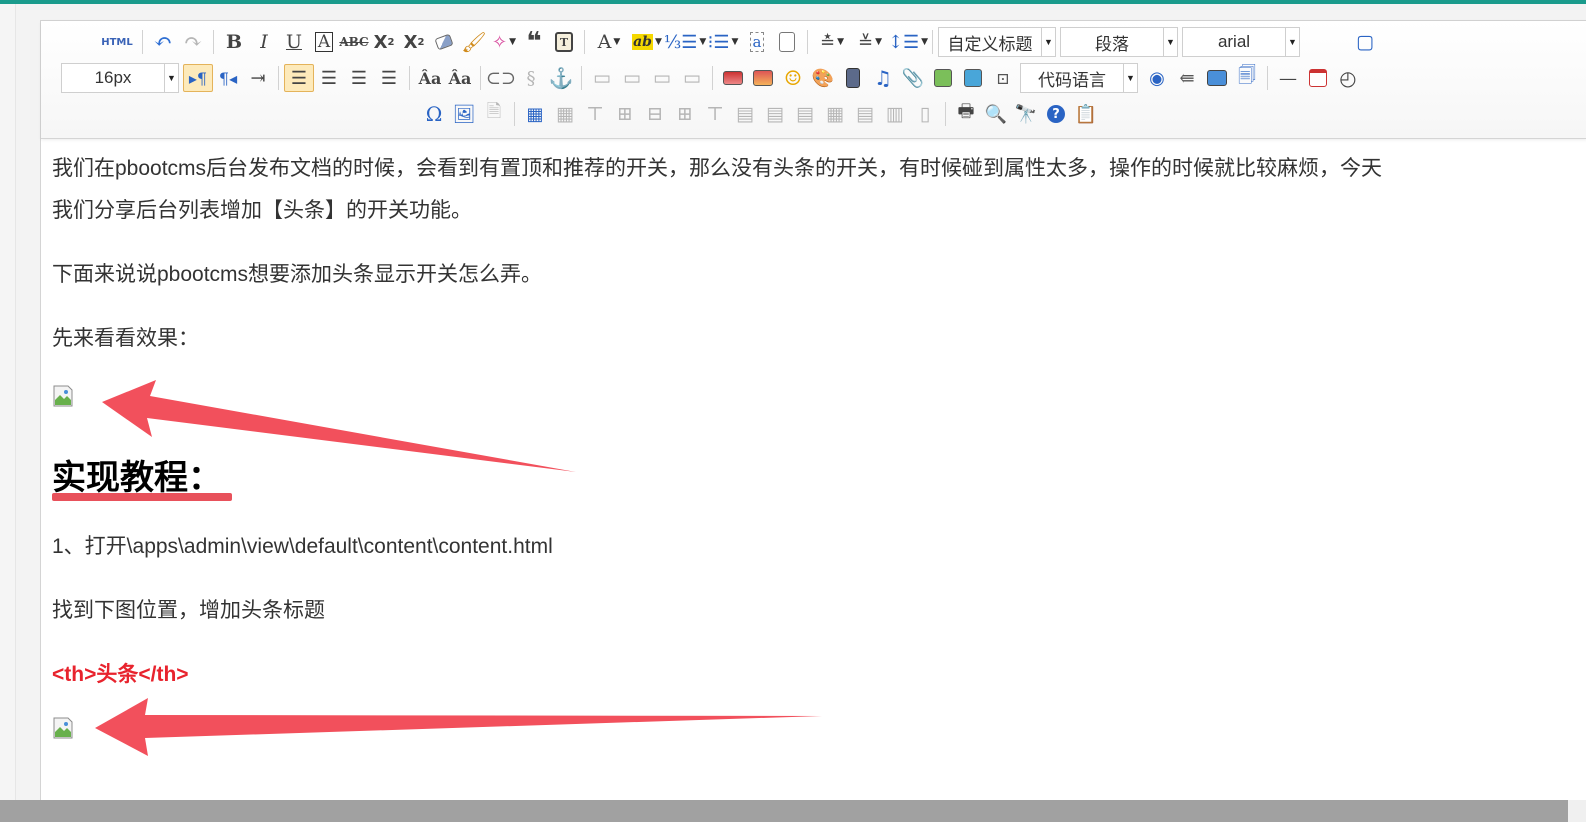  What do you see at coordinates (883, 78) in the screenshot?
I see `music-icon: ♫` at bounding box center [883, 78].